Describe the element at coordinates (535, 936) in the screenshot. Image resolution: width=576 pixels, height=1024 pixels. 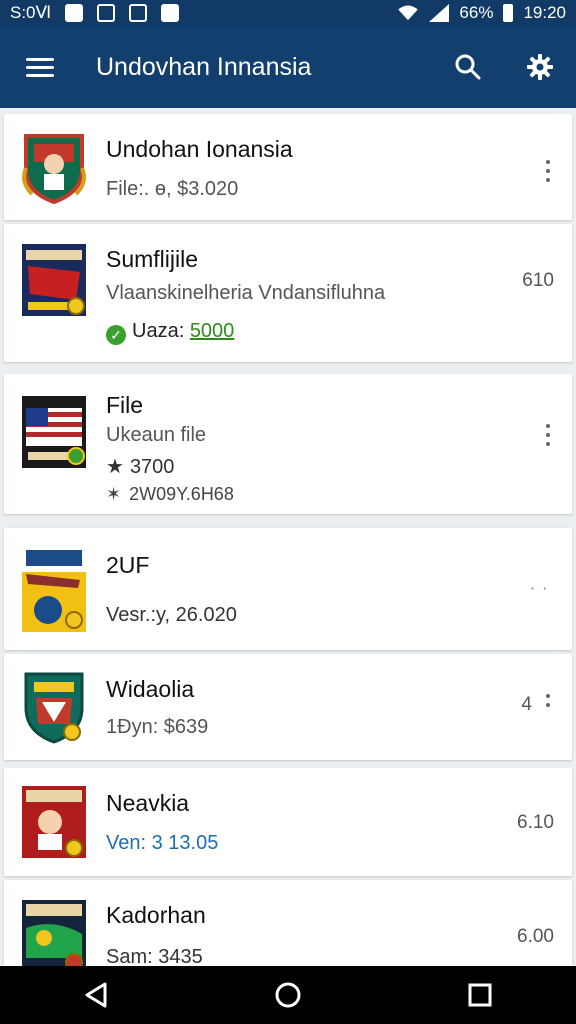
I see `item-meta: 6.00` at that location.